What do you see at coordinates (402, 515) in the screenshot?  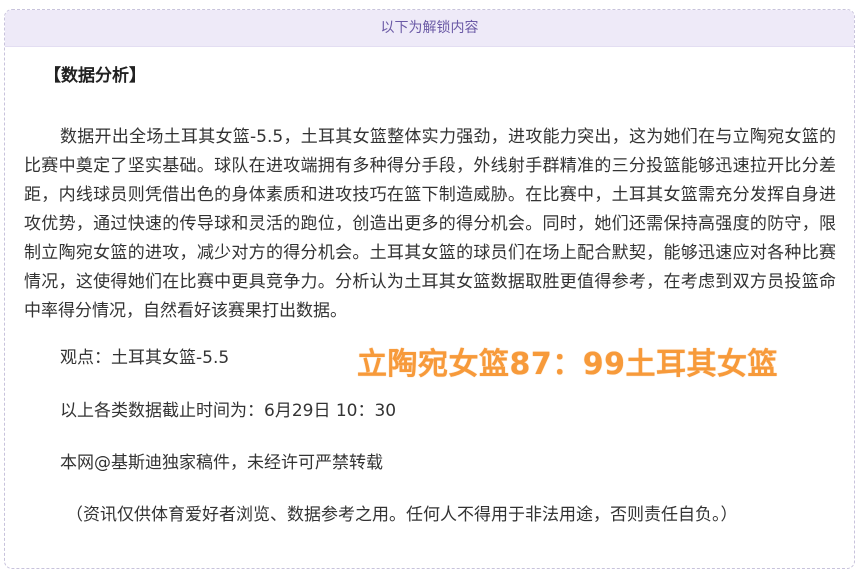 I see `disclaimer-line: （资讯仅供体育爱好者浏览、数据参考之用。任何人不得用于非法用途，否则责任自负。）` at bounding box center [402, 515].